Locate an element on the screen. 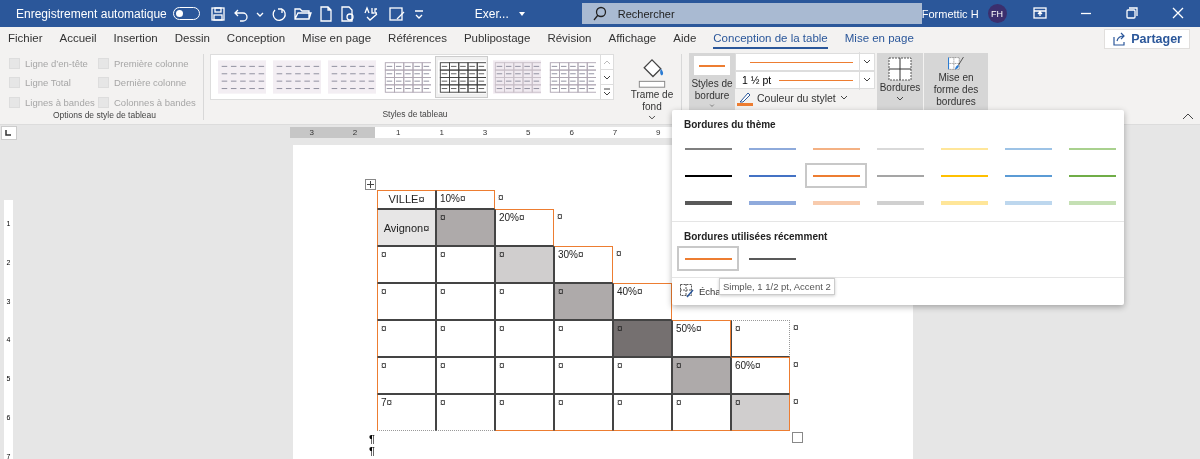  section-heading: Bordures utilisées récemment is located at coordinates (756, 236).